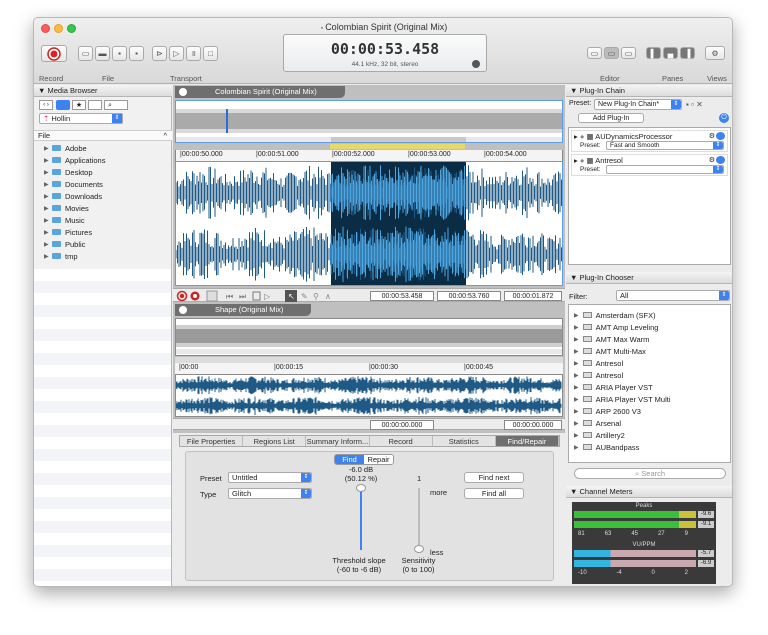  What do you see at coordinates (476, 64) in the screenshot?
I see `transport-menu-icon` at bounding box center [476, 64].